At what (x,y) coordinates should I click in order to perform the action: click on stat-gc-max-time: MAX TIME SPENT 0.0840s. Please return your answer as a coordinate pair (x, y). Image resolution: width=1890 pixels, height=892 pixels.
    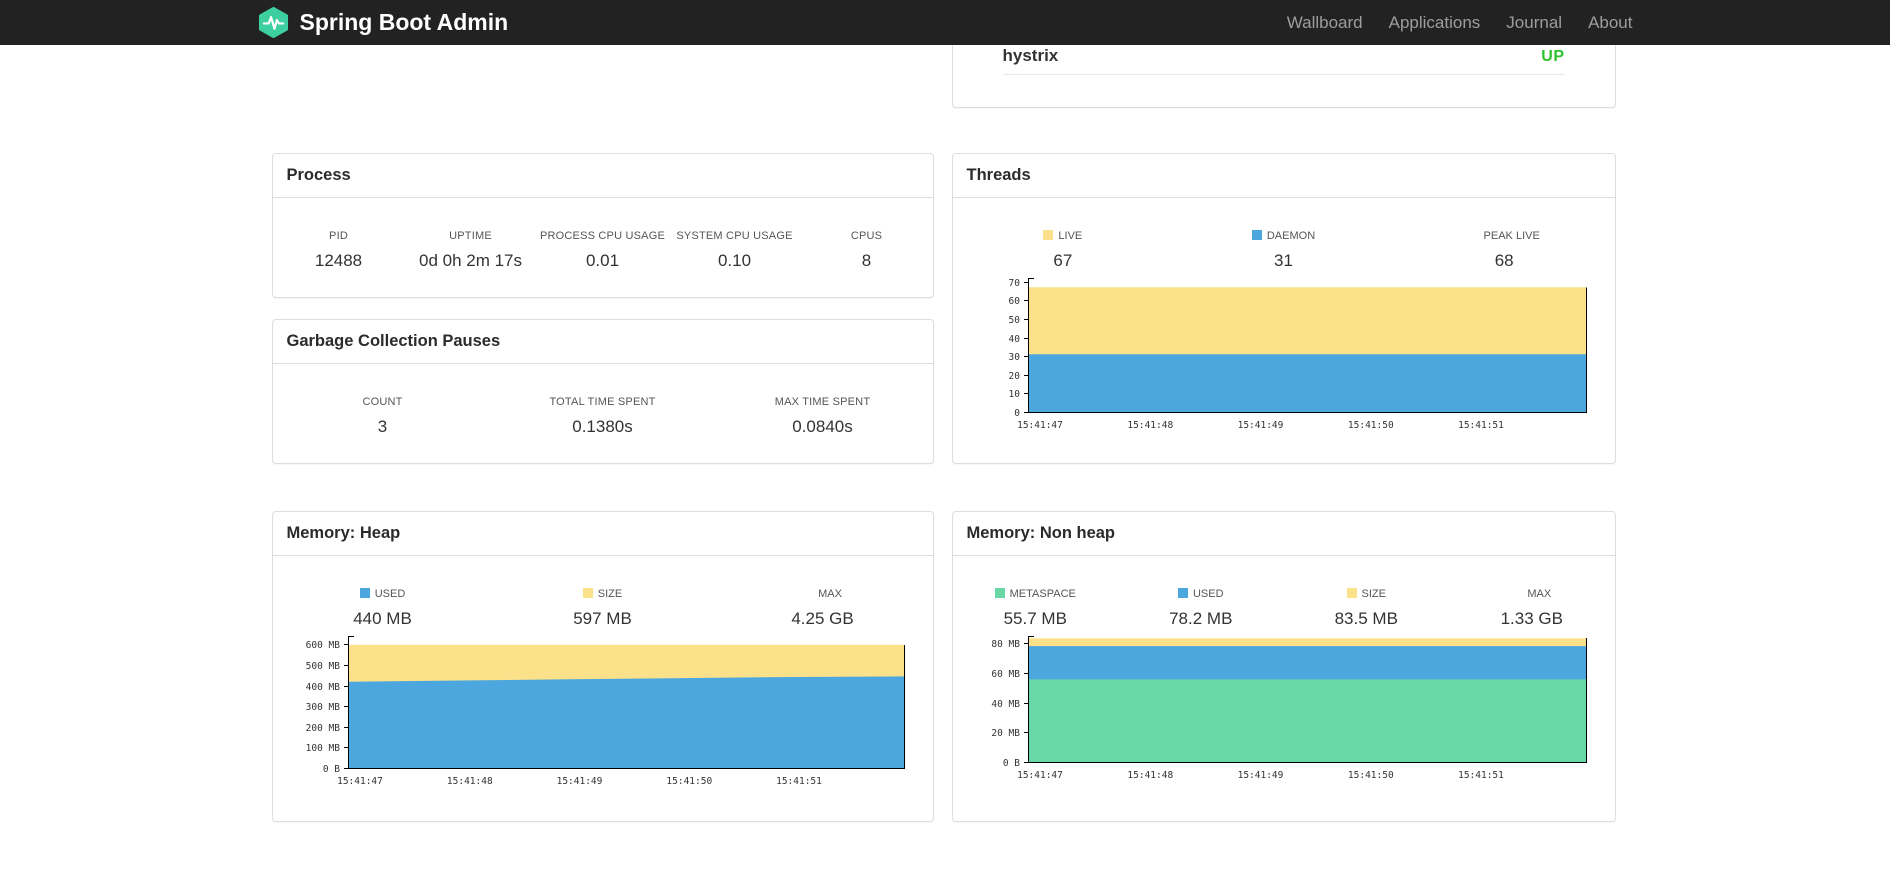
    Looking at the image, I should click on (822, 416).